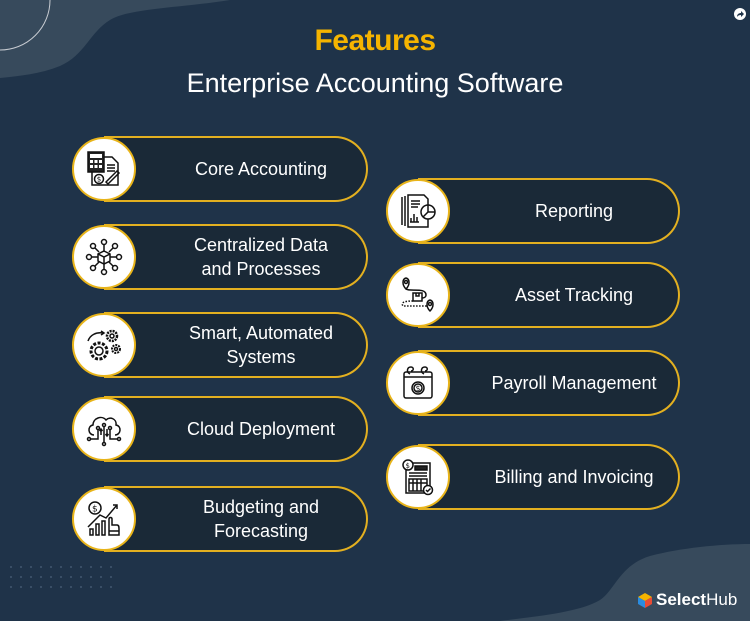 Image resolution: width=750 pixels, height=621 pixels. What do you see at coordinates (645, 600) in the screenshot?
I see `cube-logo-icon` at bounding box center [645, 600].